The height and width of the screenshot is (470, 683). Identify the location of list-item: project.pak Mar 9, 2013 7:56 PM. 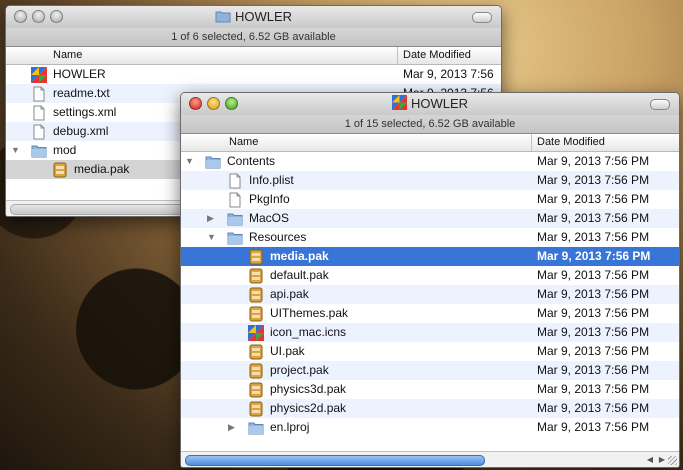
(430, 370).